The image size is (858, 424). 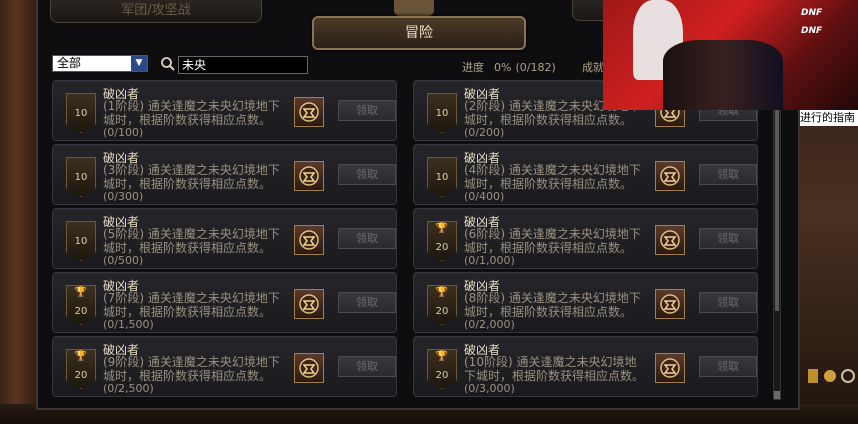 What do you see at coordinates (123, 196) in the screenshot?
I see `achievement-progress: (0/300)` at bounding box center [123, 196].